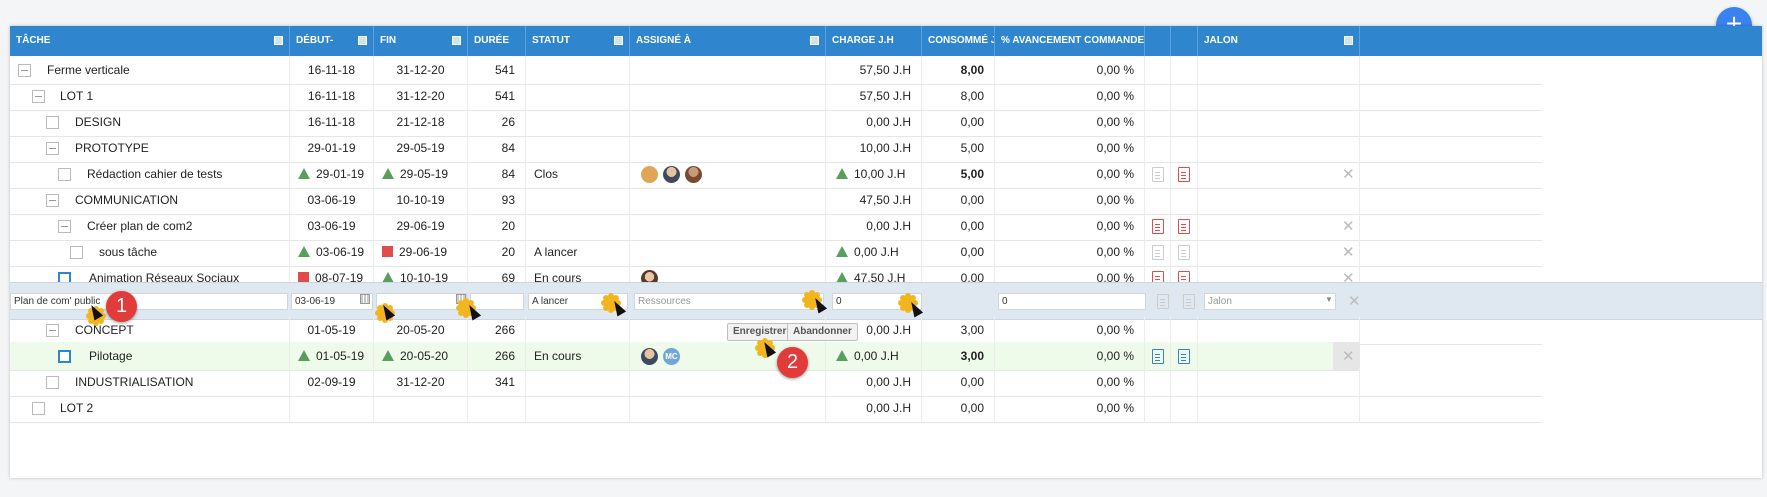  I want to click on cell-fin: 29-05-19, so click(421, 148).